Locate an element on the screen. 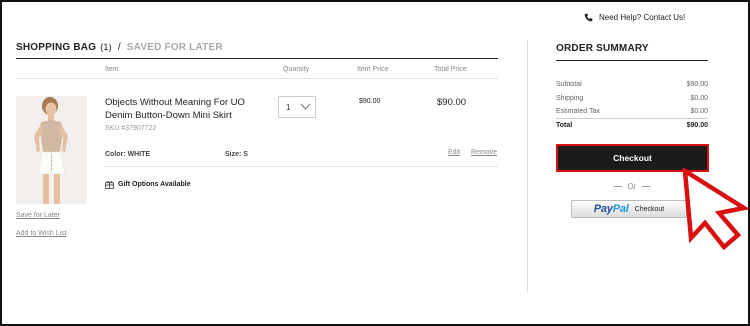 The image size is (750, 326). column-header-quantity: Quantity is located at coordinates (296, 69).